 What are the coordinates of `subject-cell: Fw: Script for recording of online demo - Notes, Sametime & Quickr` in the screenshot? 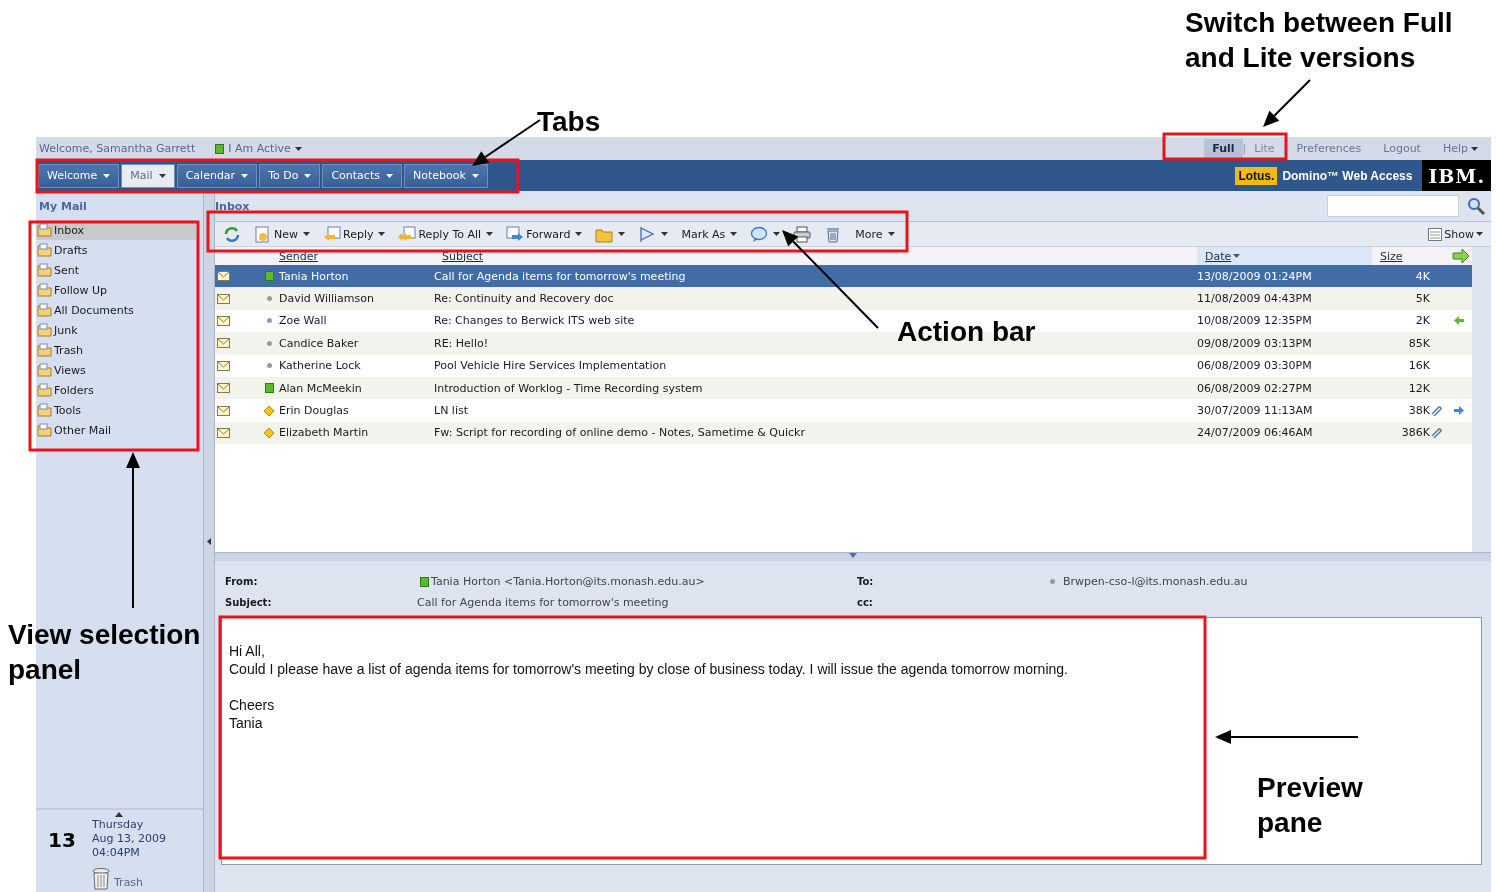 It's located at (619, 433).